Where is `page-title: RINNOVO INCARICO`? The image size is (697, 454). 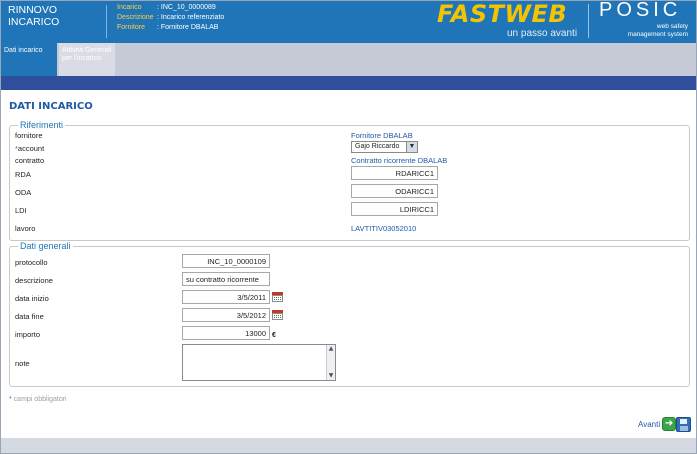 page-title: RINNOVO INCARICO is located at coordinates (53, 16).